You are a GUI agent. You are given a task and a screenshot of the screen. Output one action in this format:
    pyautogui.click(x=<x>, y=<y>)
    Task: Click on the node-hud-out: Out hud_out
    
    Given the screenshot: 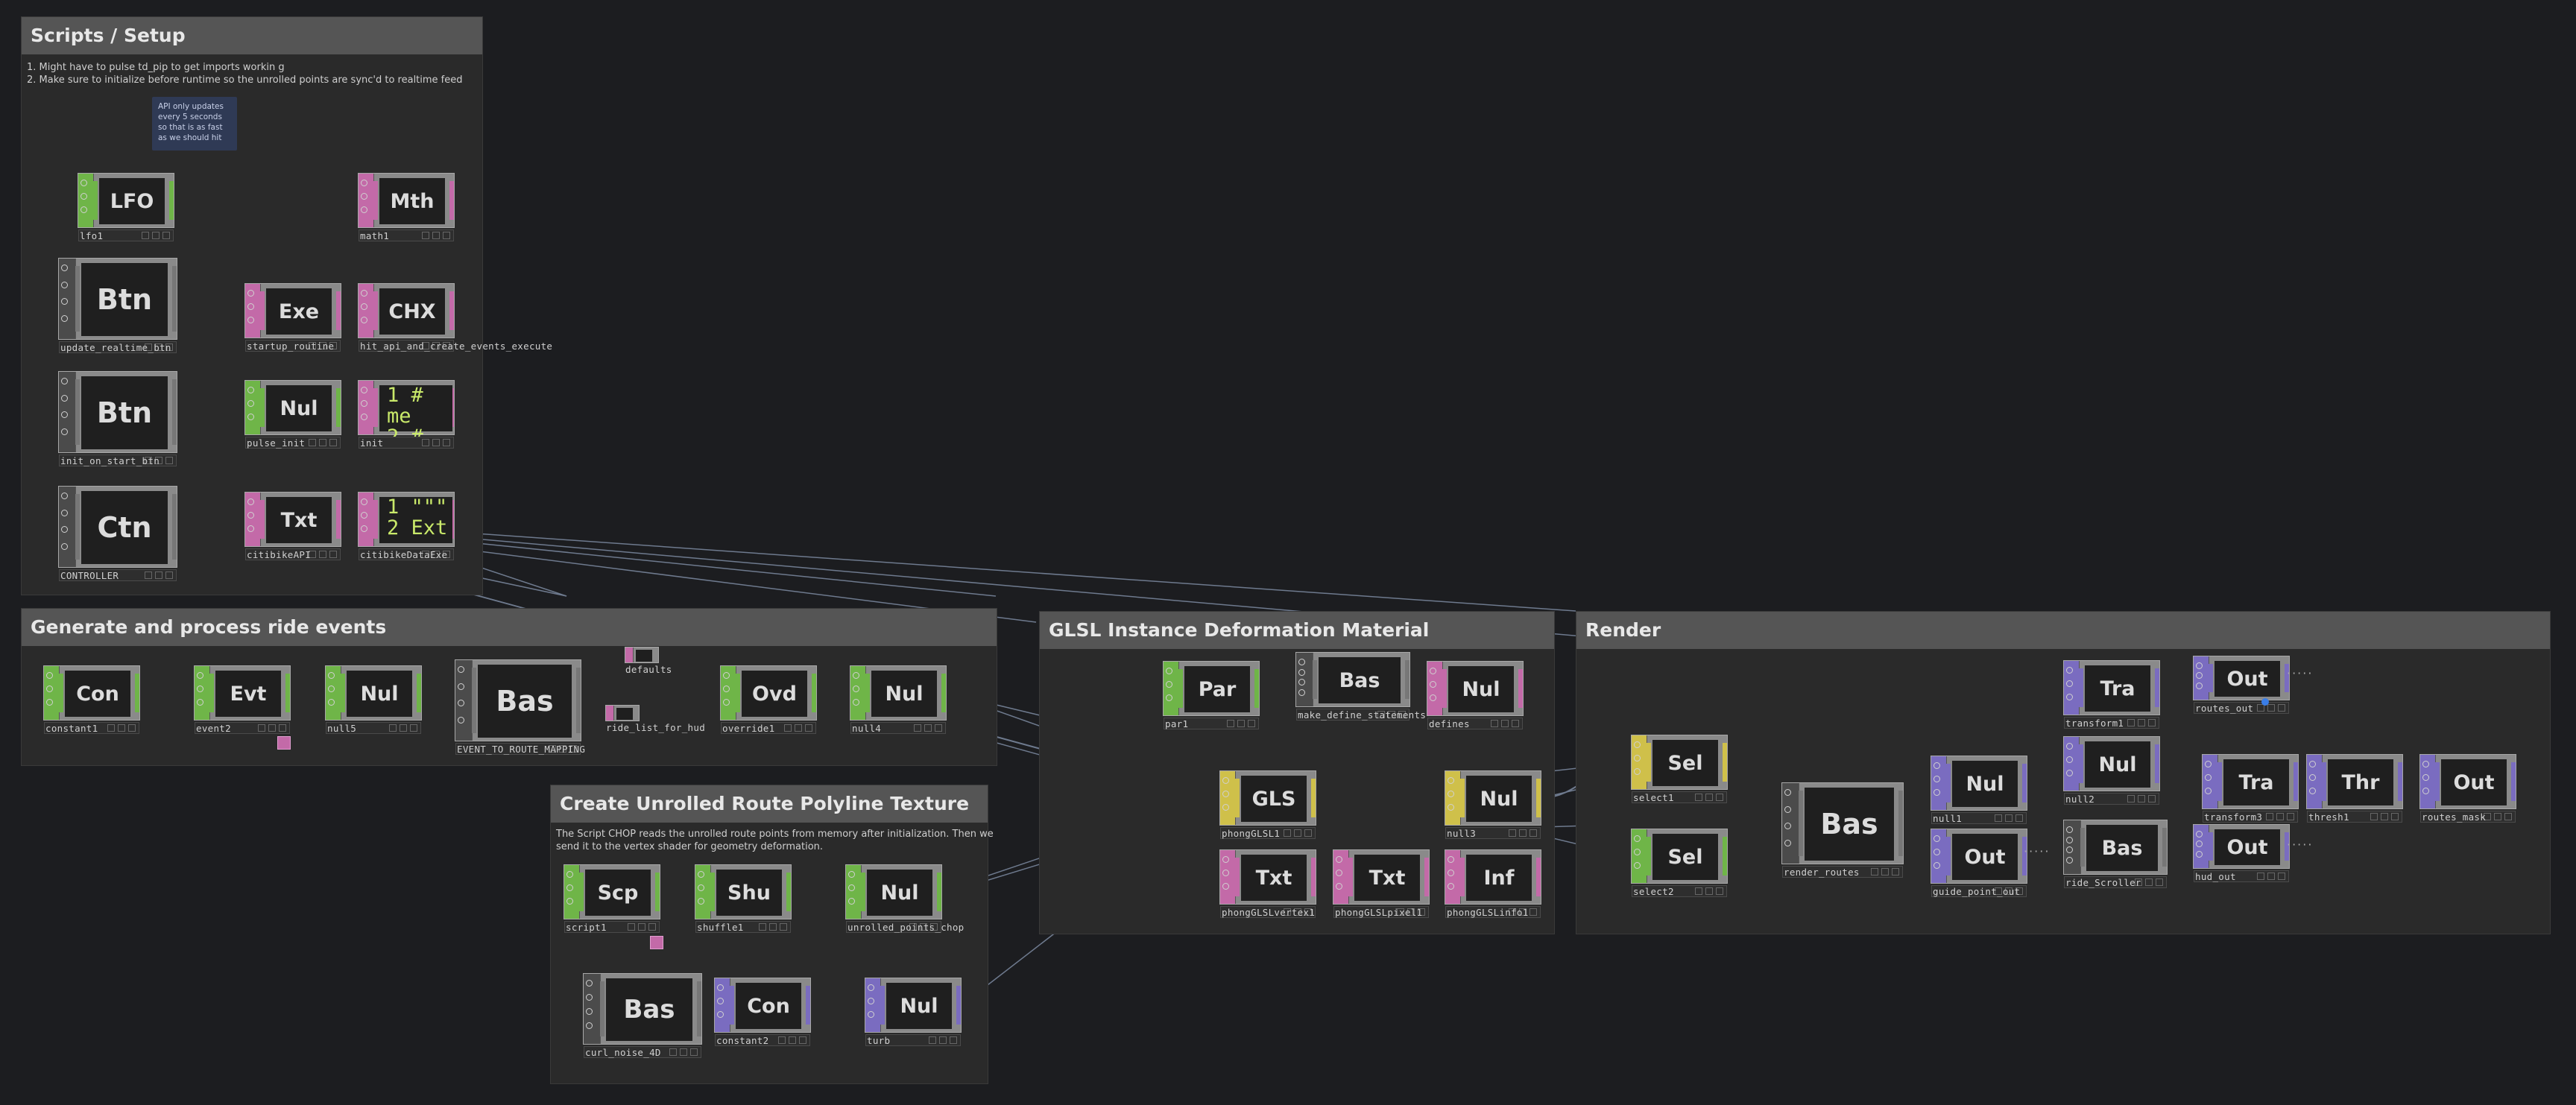 What is the action you would take?
    pyautogui.click(x=2241, y=853)
    